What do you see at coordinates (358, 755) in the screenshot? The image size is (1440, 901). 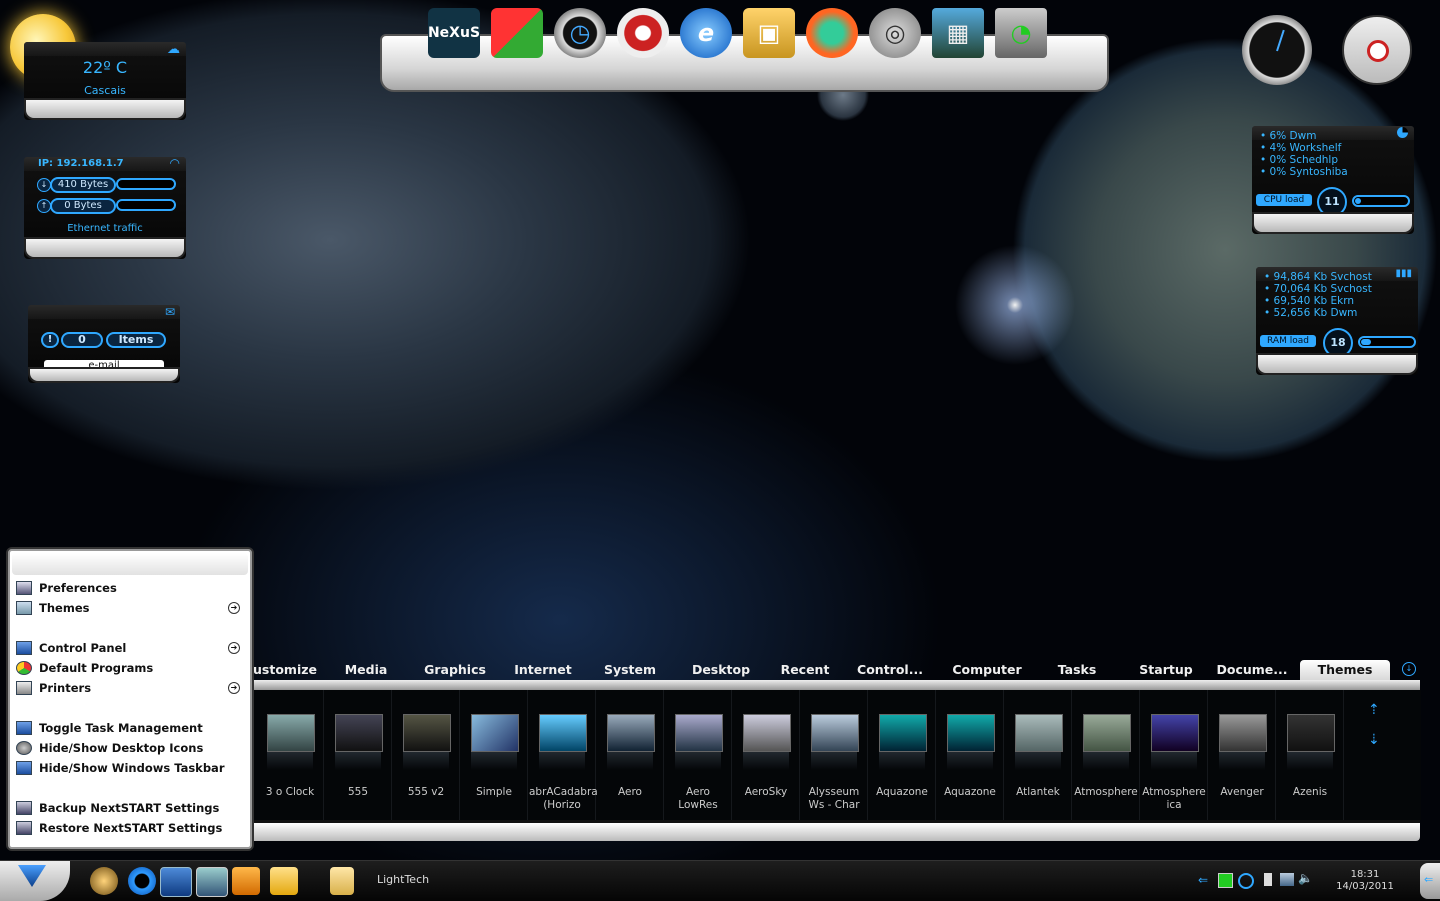 I see `theme-item: 555` at bounding box center [358, 755].